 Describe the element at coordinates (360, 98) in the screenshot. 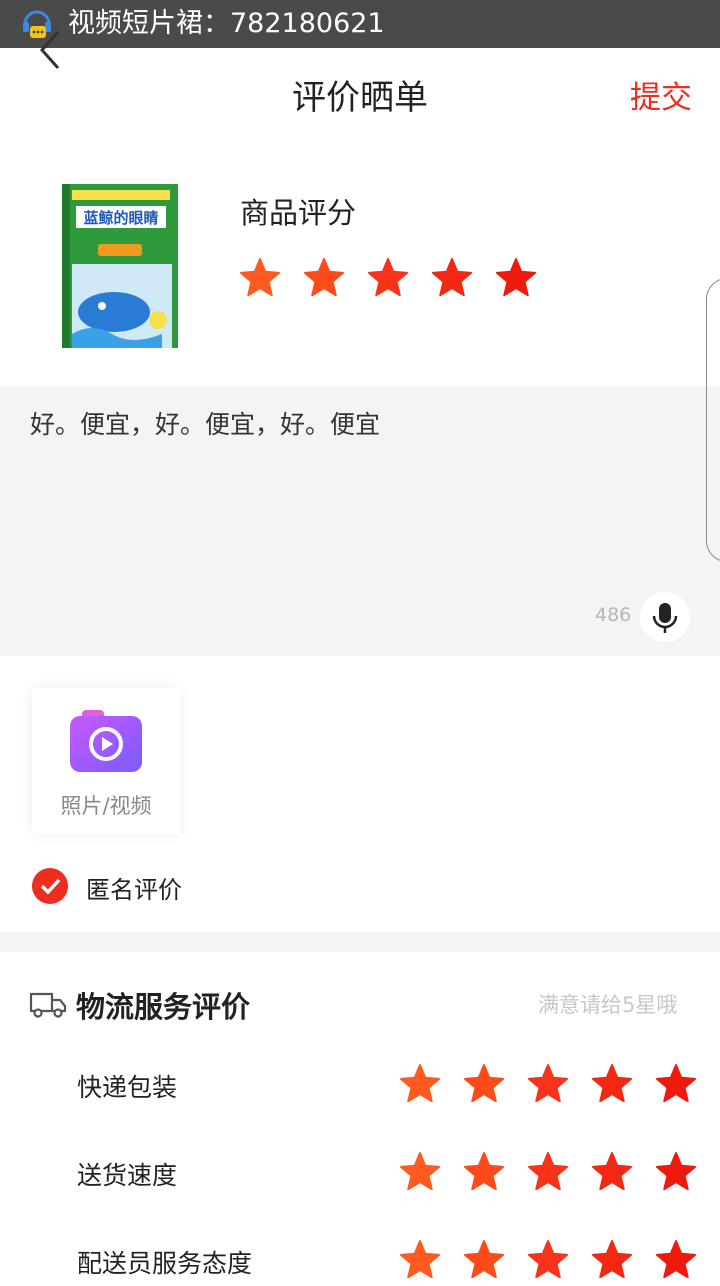

I see `nav-bar` at that location.